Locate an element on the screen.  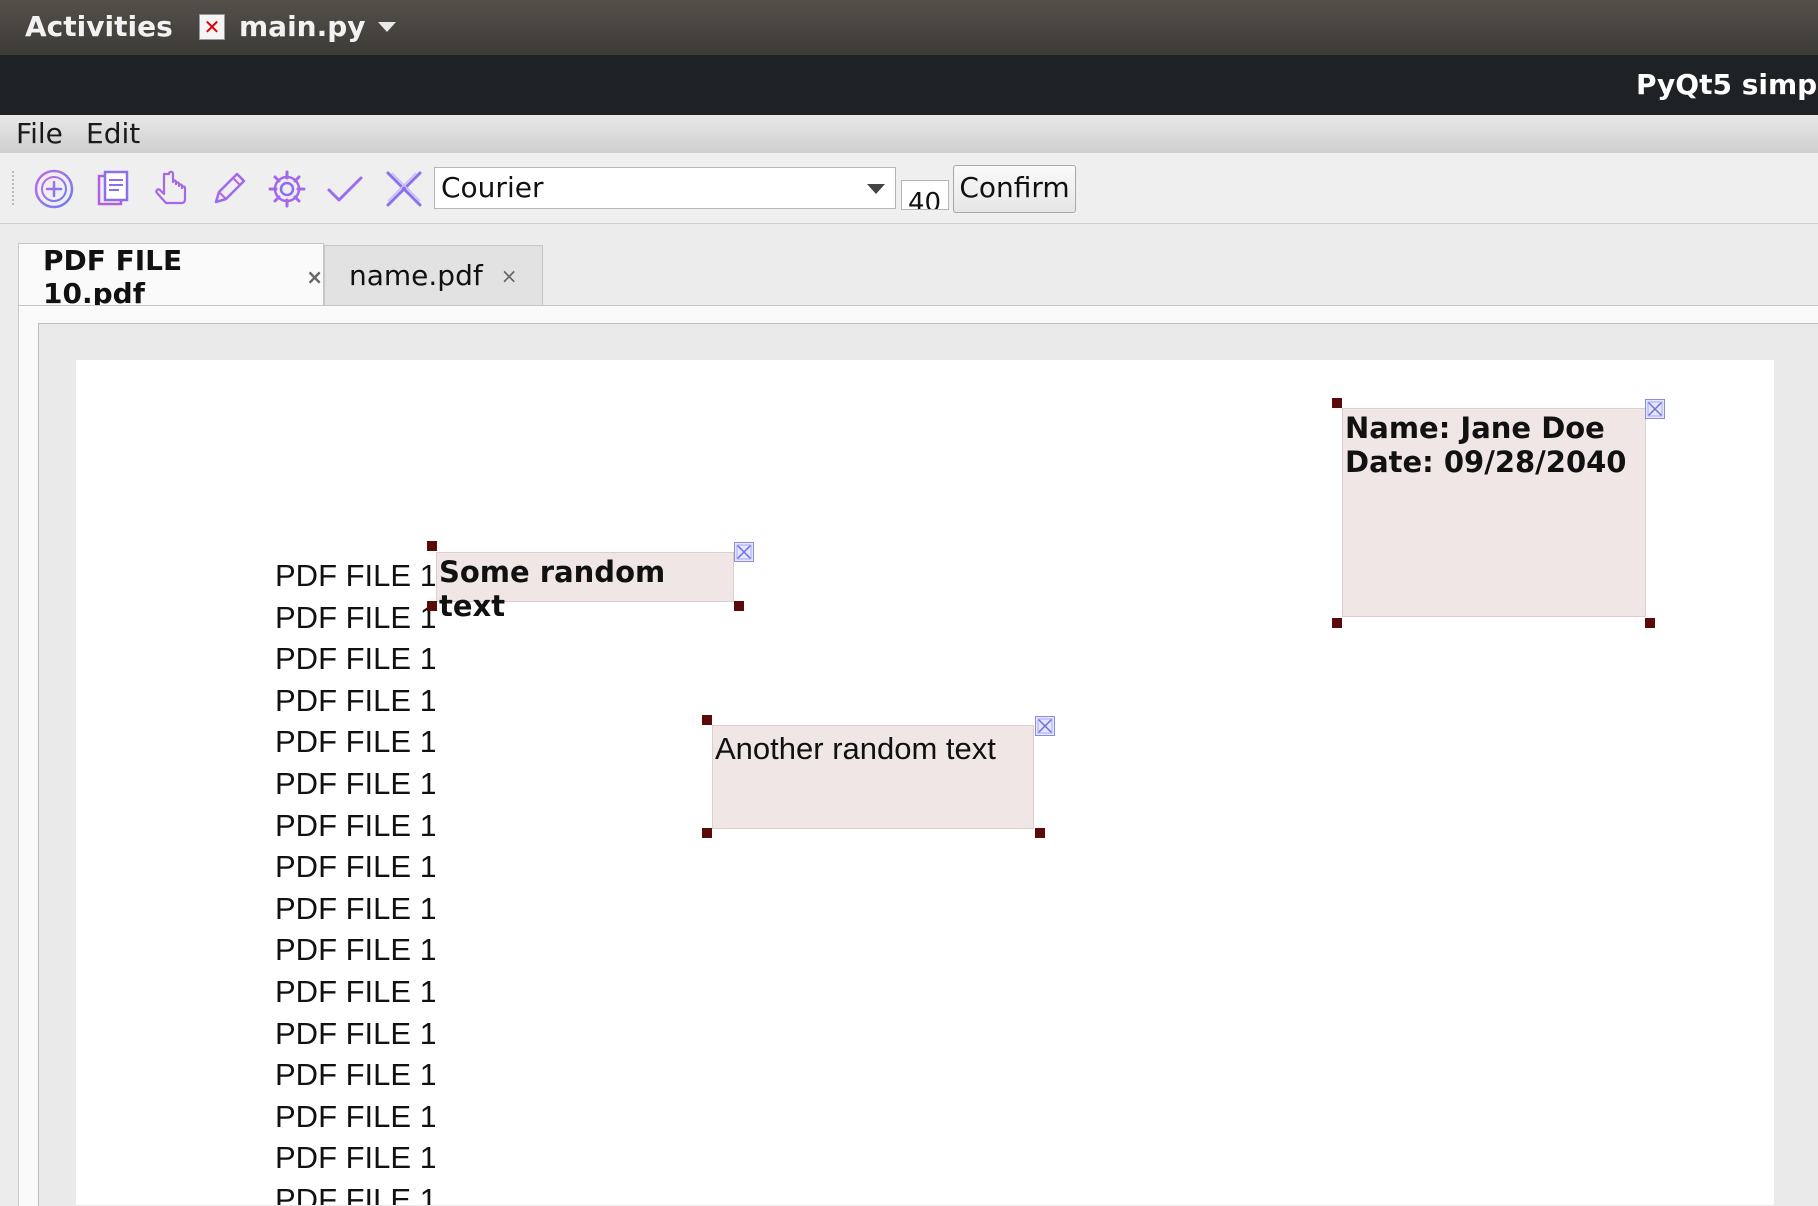
annotation-text: Another random text is located at coordinates (855, 748).